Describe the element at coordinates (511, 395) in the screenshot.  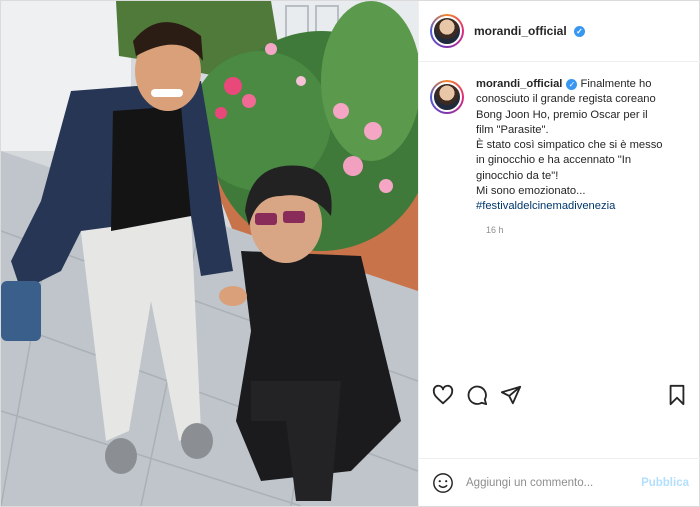
I see `share-icon` at that location.